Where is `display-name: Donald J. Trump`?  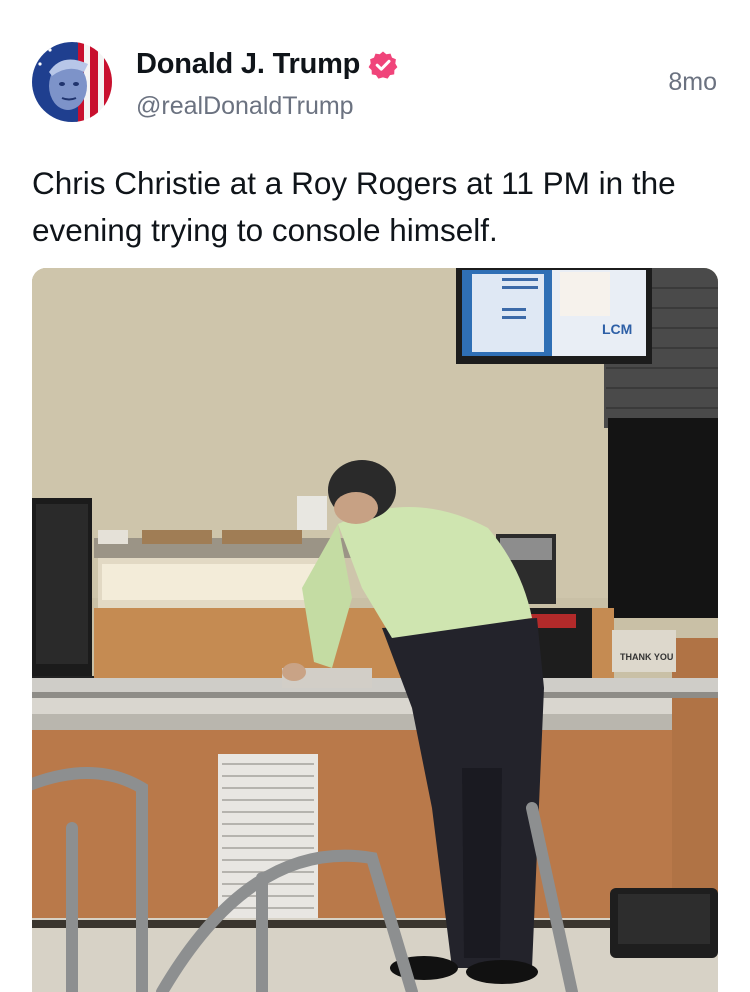 display-name: Donald J. Trump is located at coordinates (248, 64).